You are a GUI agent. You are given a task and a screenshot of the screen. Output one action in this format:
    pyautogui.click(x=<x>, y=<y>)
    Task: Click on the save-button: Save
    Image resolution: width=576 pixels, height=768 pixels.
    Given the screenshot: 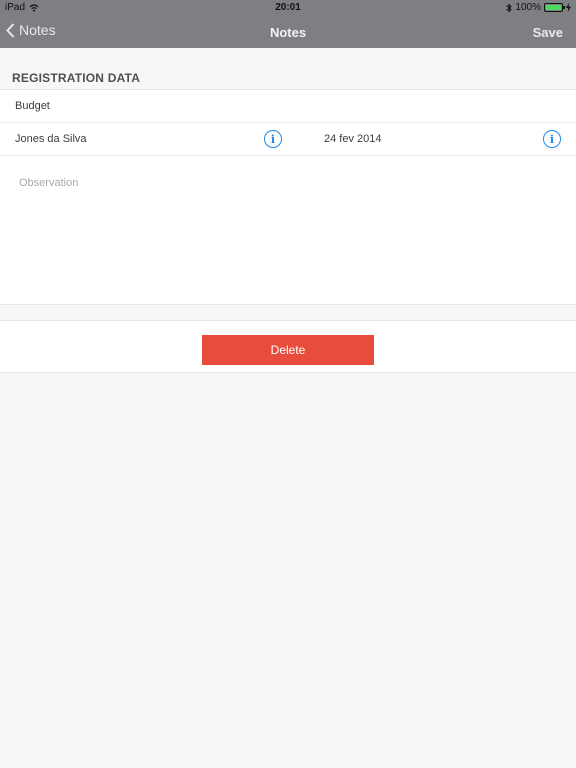 What is the action you would take?
    pyautogui.click(x=548, y=32)
    